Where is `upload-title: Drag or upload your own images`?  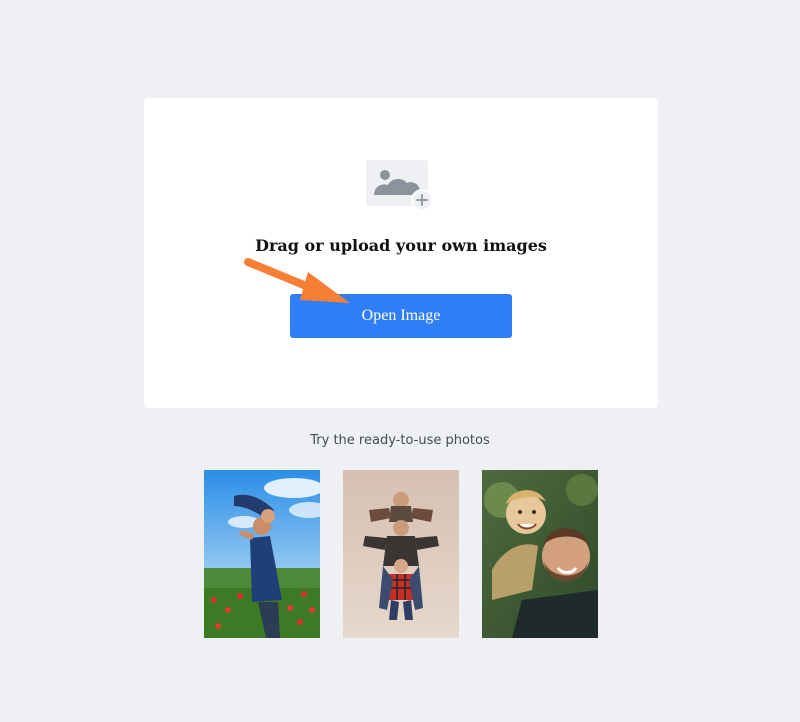 upload-title: Drag or upload your own images is located at coordinates (401, 245).